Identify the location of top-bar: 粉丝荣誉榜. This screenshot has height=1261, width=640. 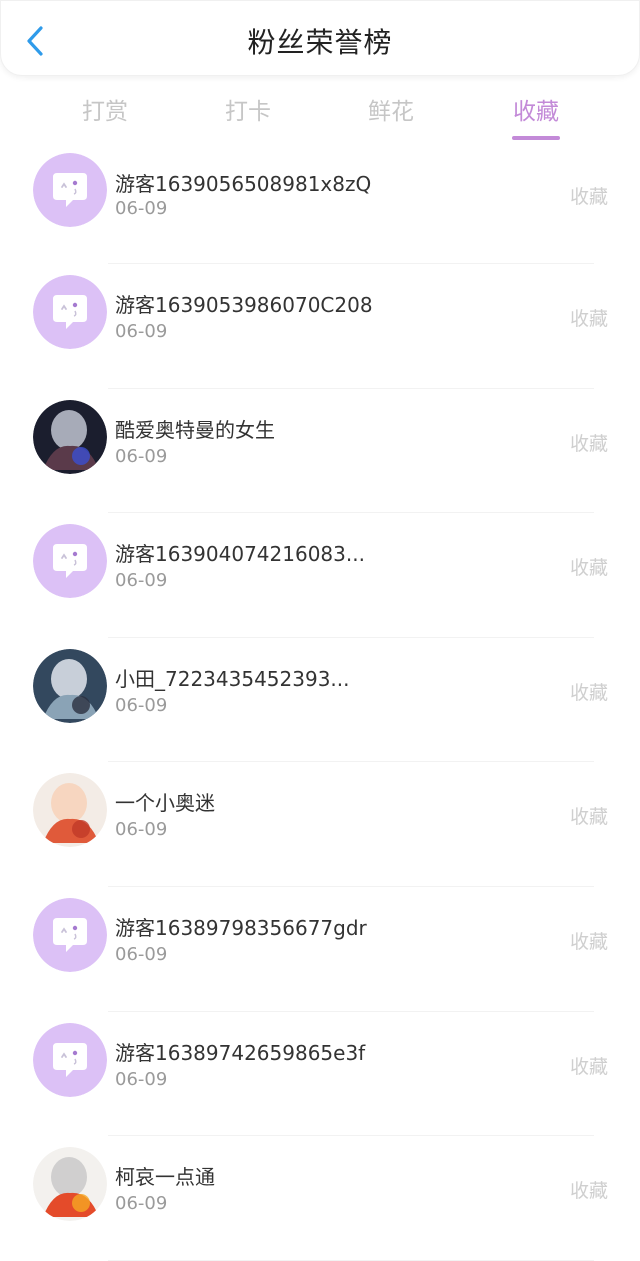
(320, 38).